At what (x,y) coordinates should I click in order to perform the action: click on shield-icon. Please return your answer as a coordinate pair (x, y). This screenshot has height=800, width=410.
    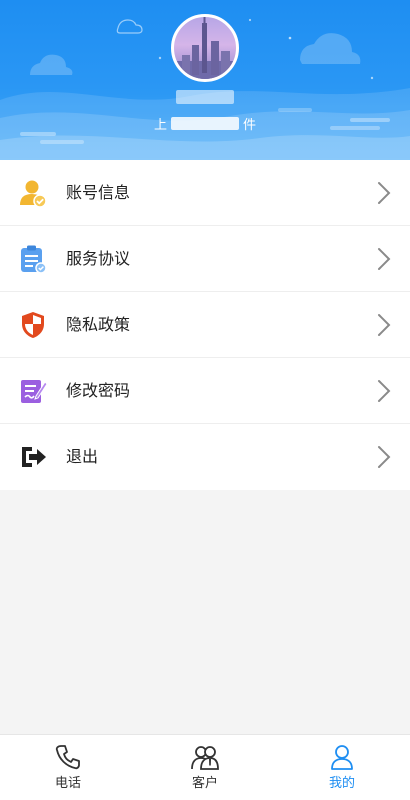
    Looking at the image, I should click on (33, 325).